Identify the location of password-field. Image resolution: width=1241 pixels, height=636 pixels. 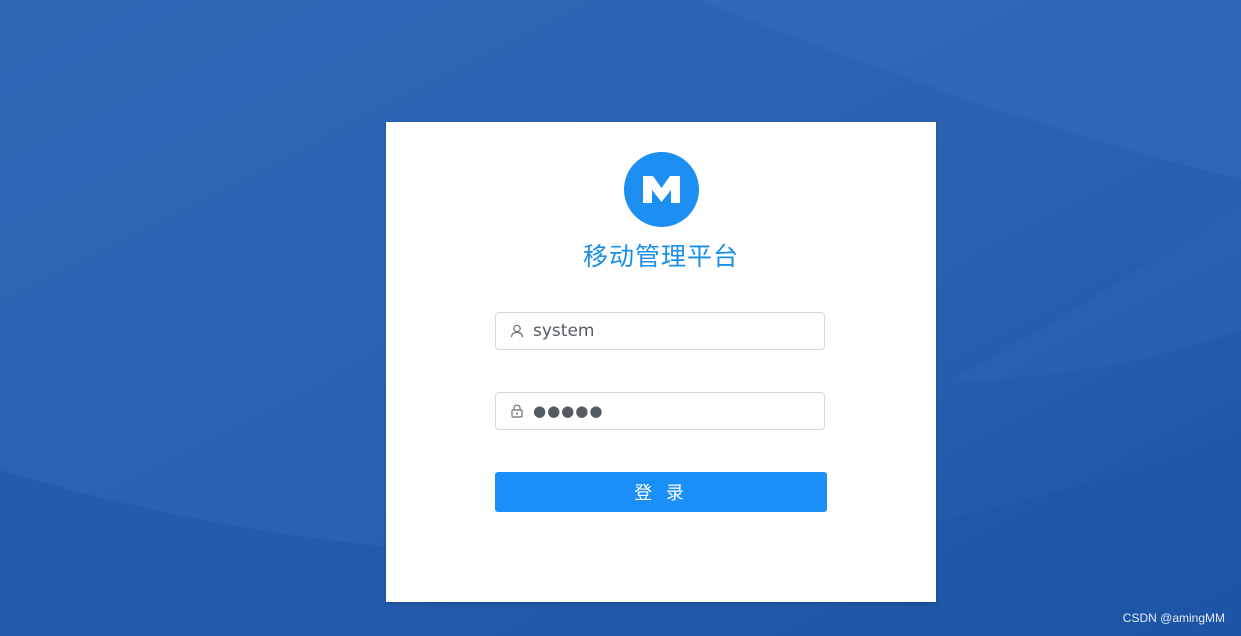
(660, 411).